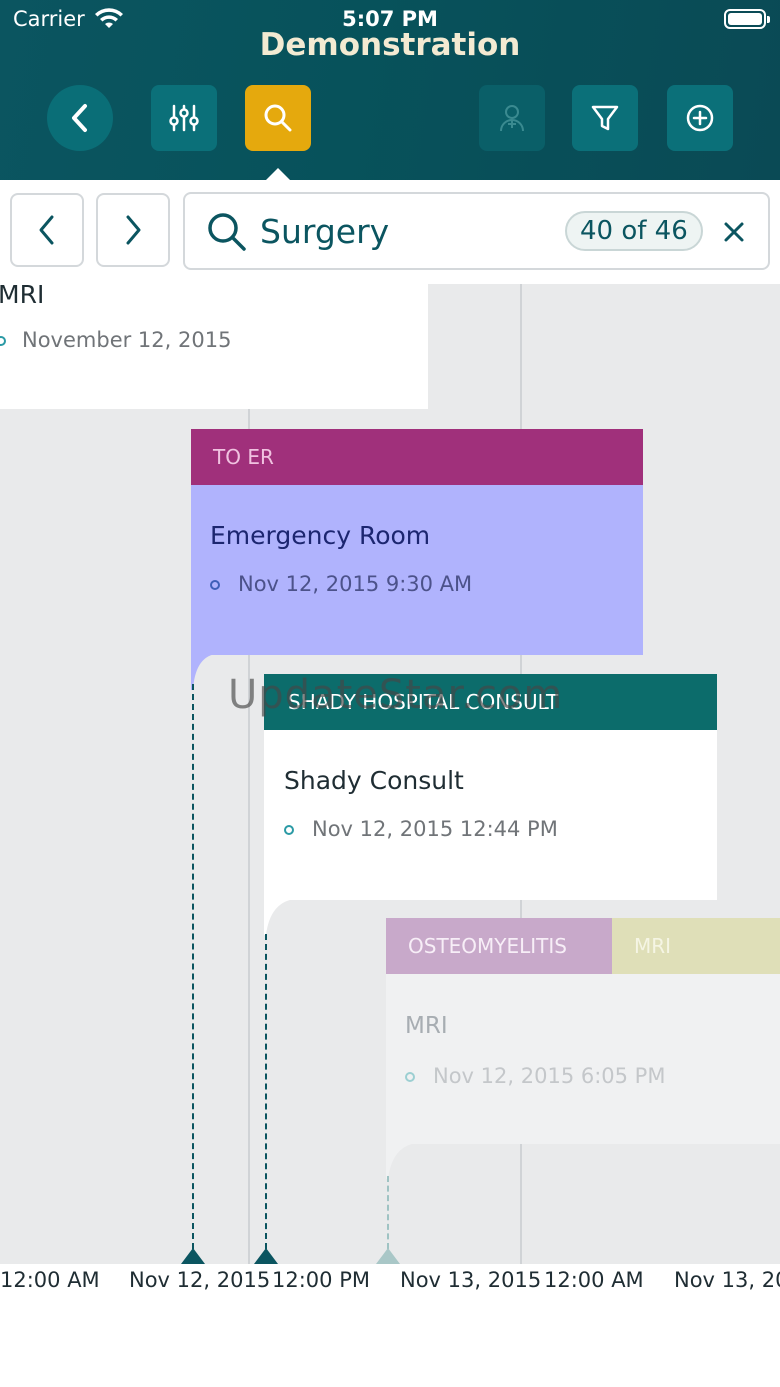  I want to click on watermark: UpdateStar.com, so click(396, 695).